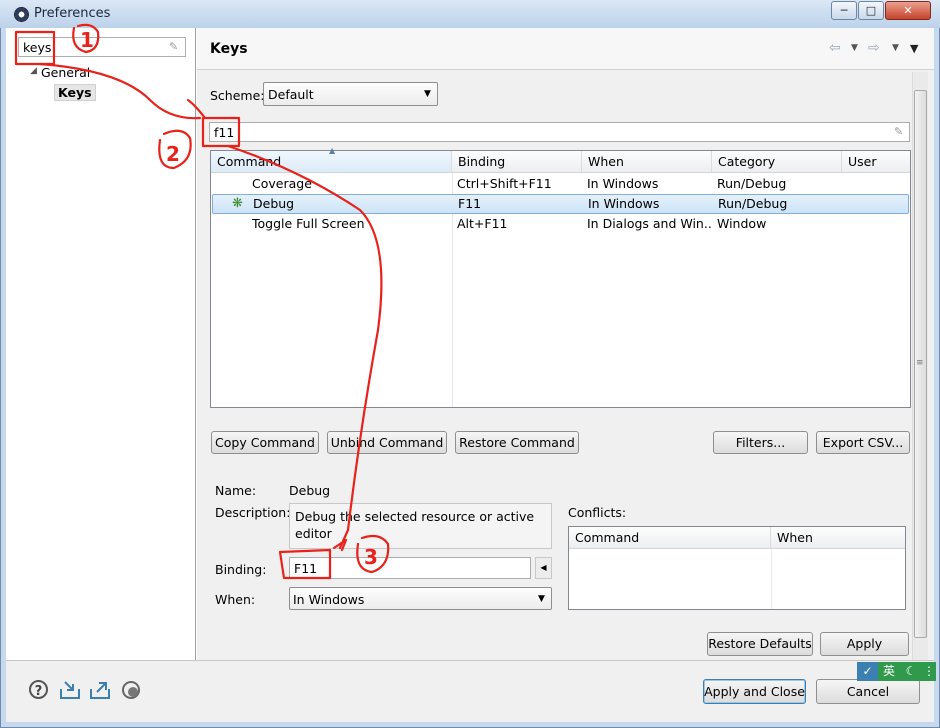  I want to click on copy-command-button: Copy Command, so click(265, 442).